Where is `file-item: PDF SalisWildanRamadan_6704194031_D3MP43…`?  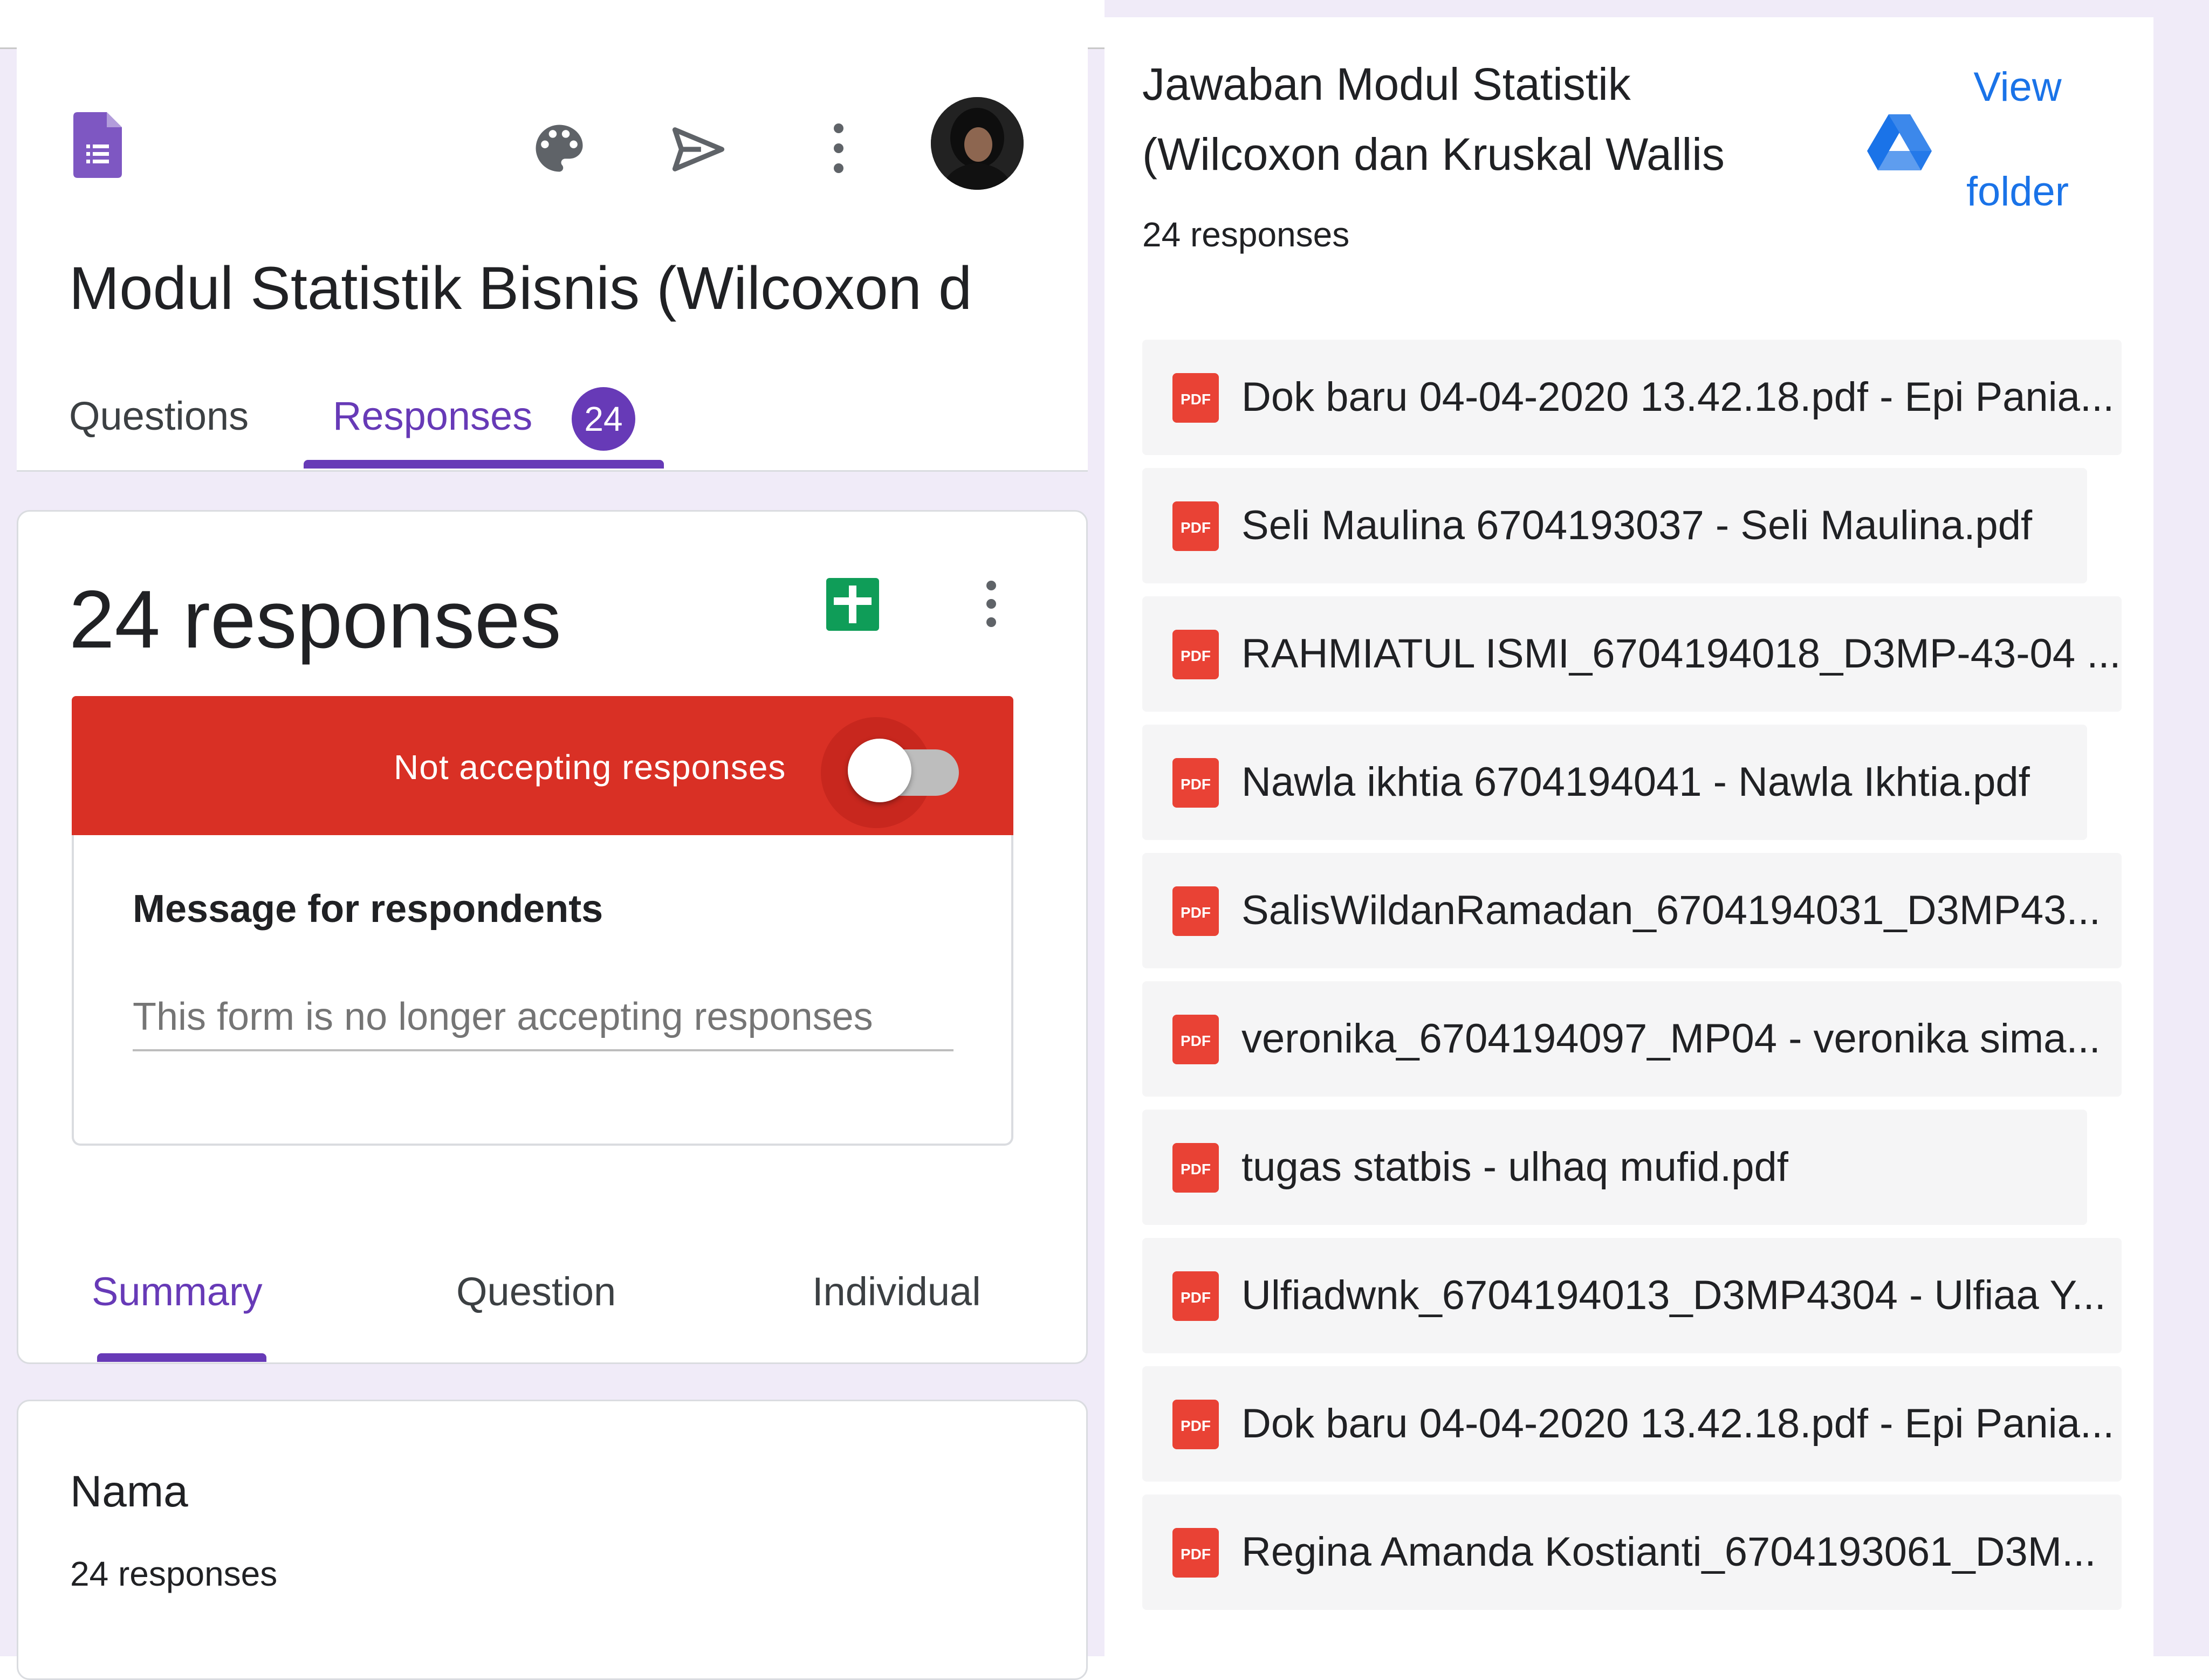 file-item: PDF SalisWildanRamadan_6704194031_D3MP43… is located at coordinates (1632, 910).